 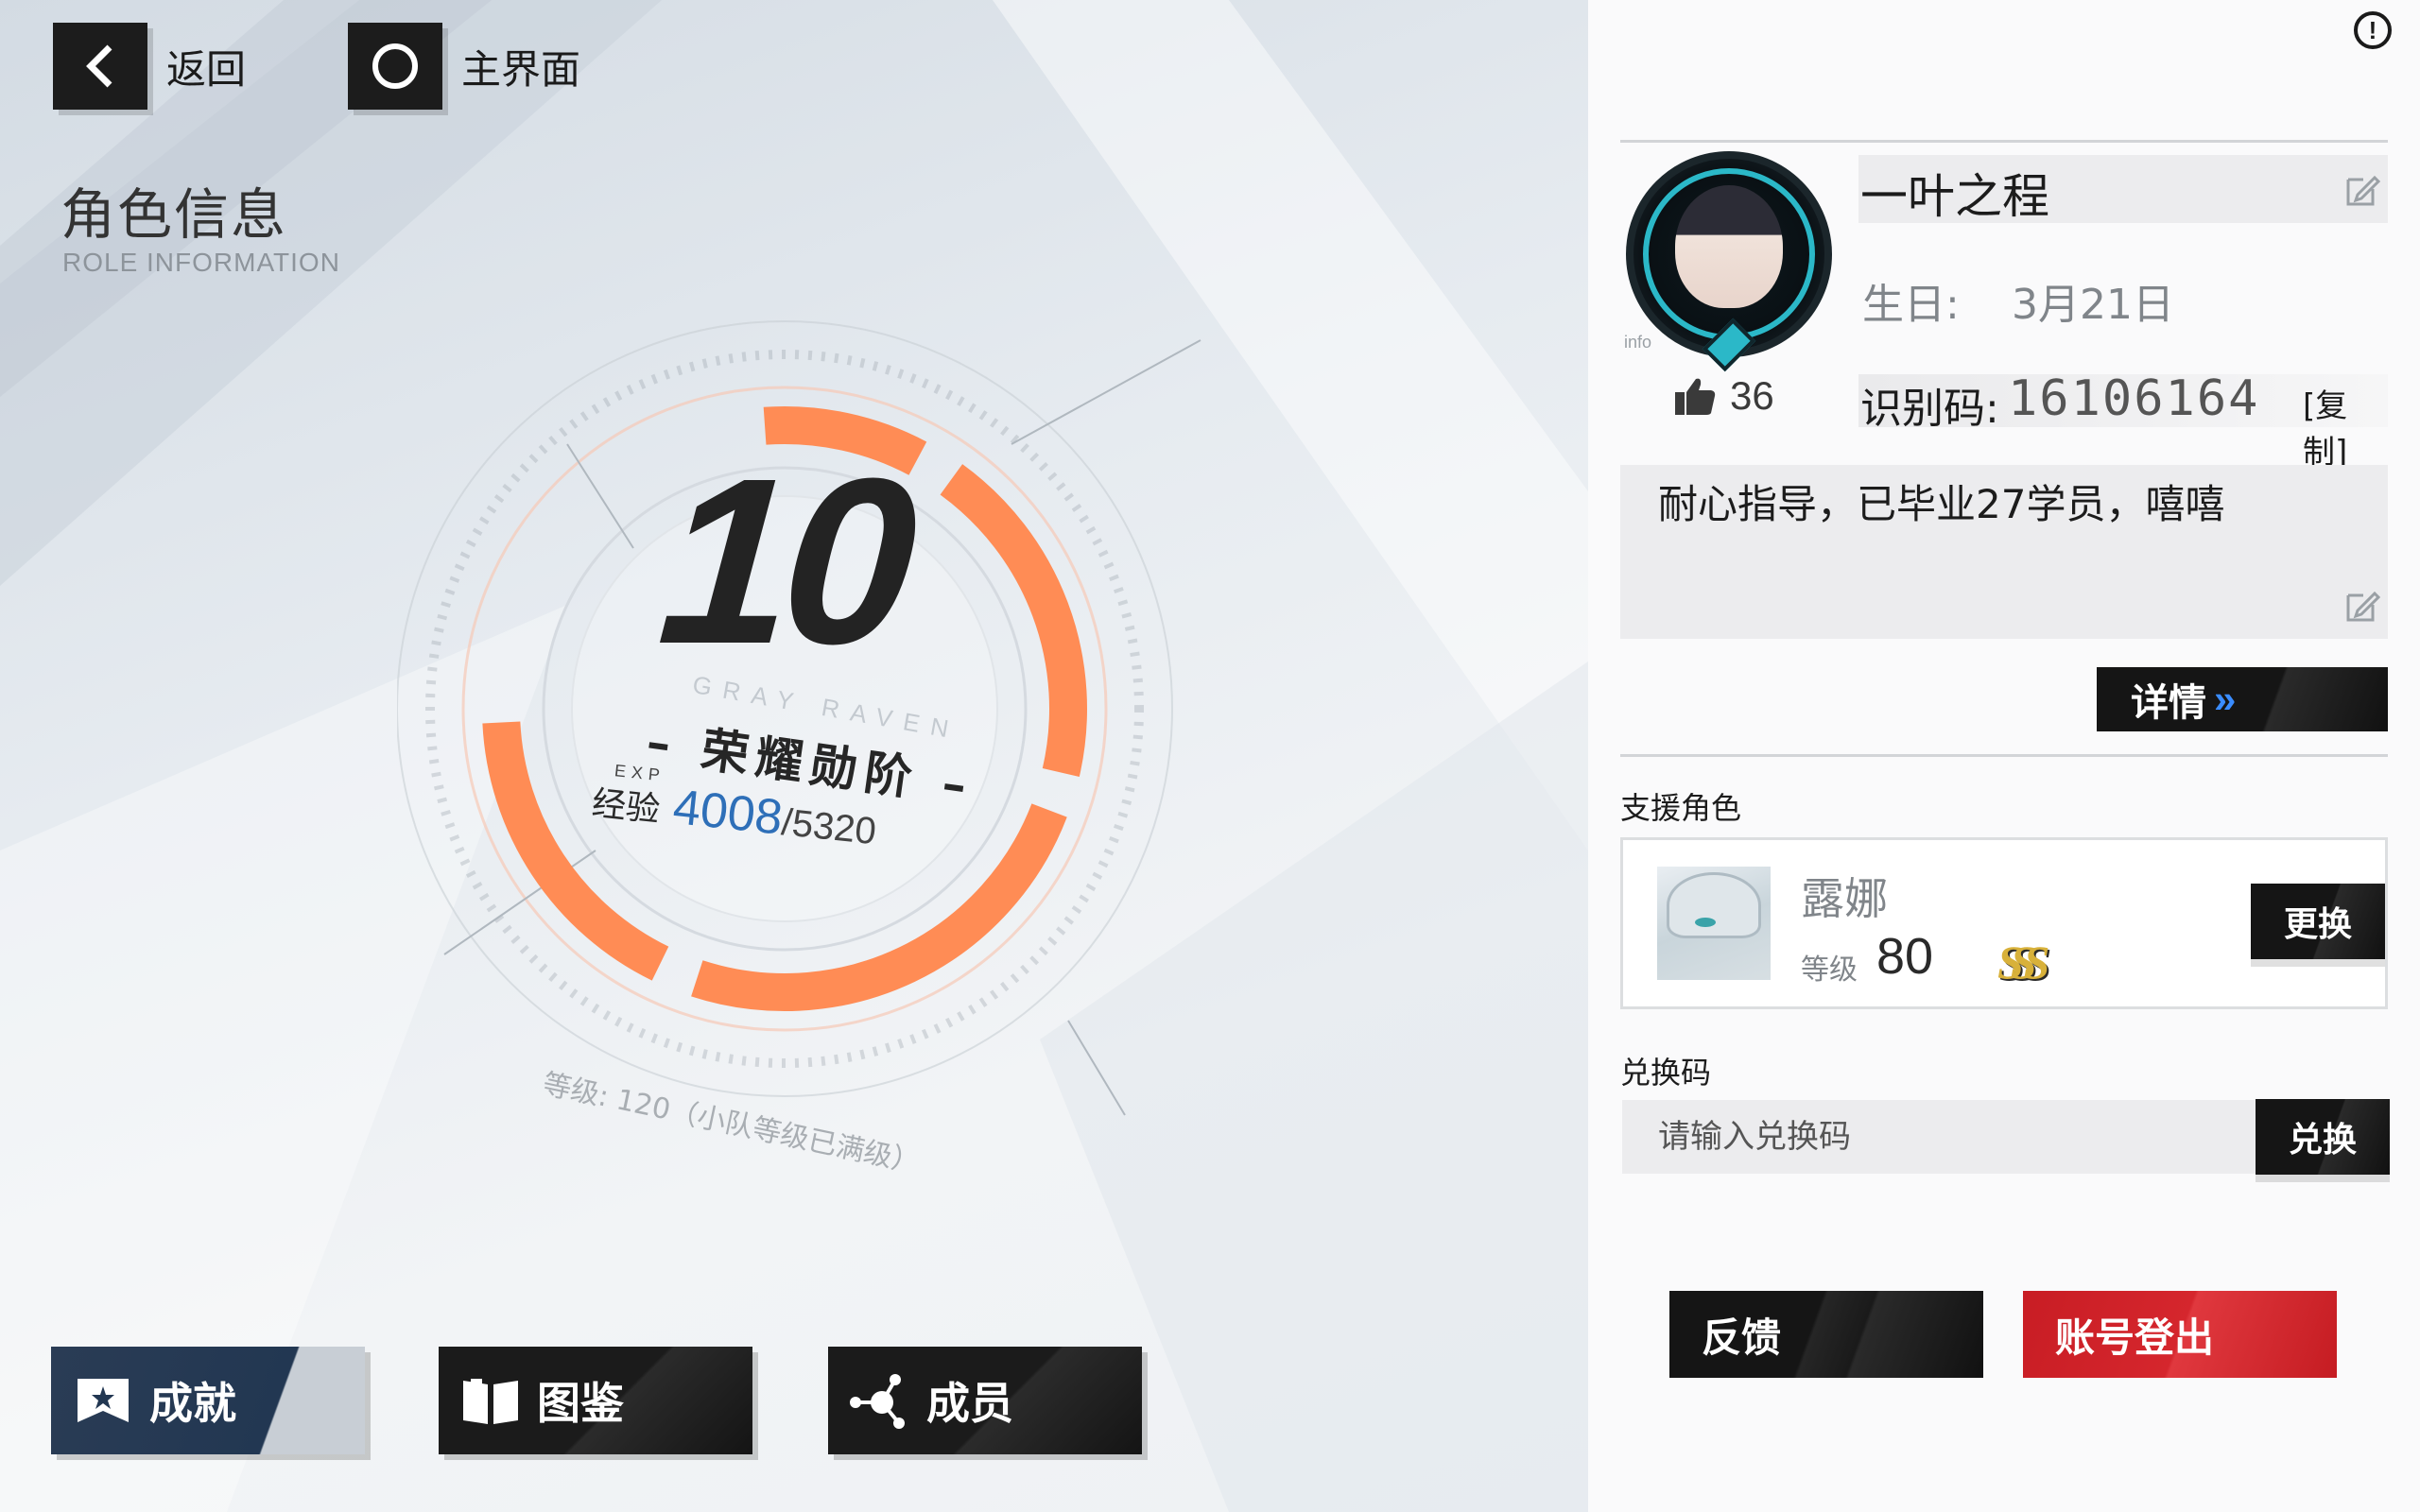 What do you see at coordinates (626, 807) in the screenshot?
I see `exp-label: 经验` at bounding box center [626, 807].